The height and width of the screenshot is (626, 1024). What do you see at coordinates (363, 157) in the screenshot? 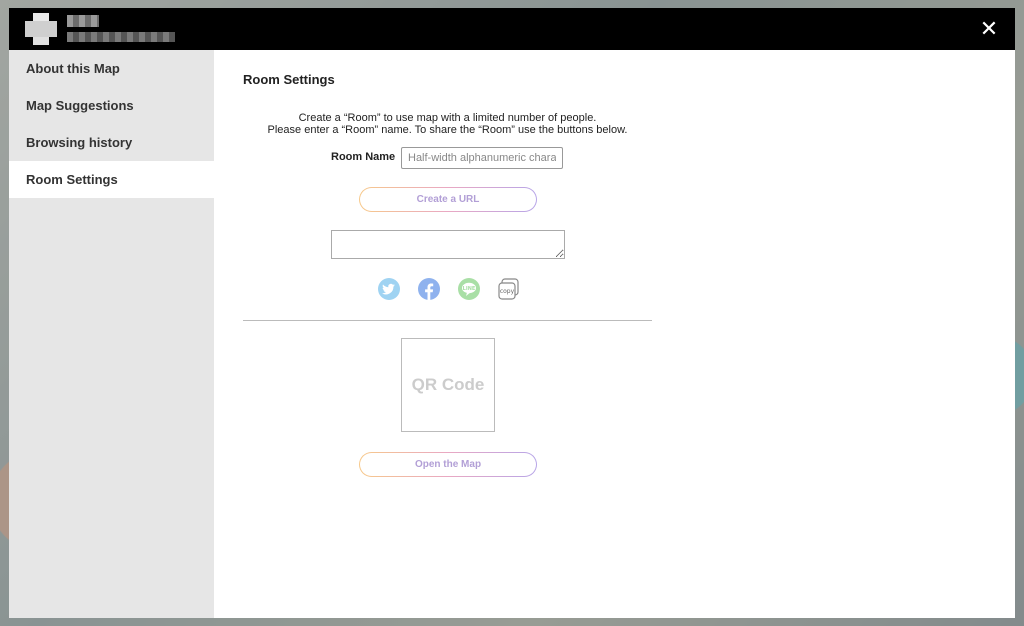
I see `room-name-label: Room Name` at bounding box center [363, 157].